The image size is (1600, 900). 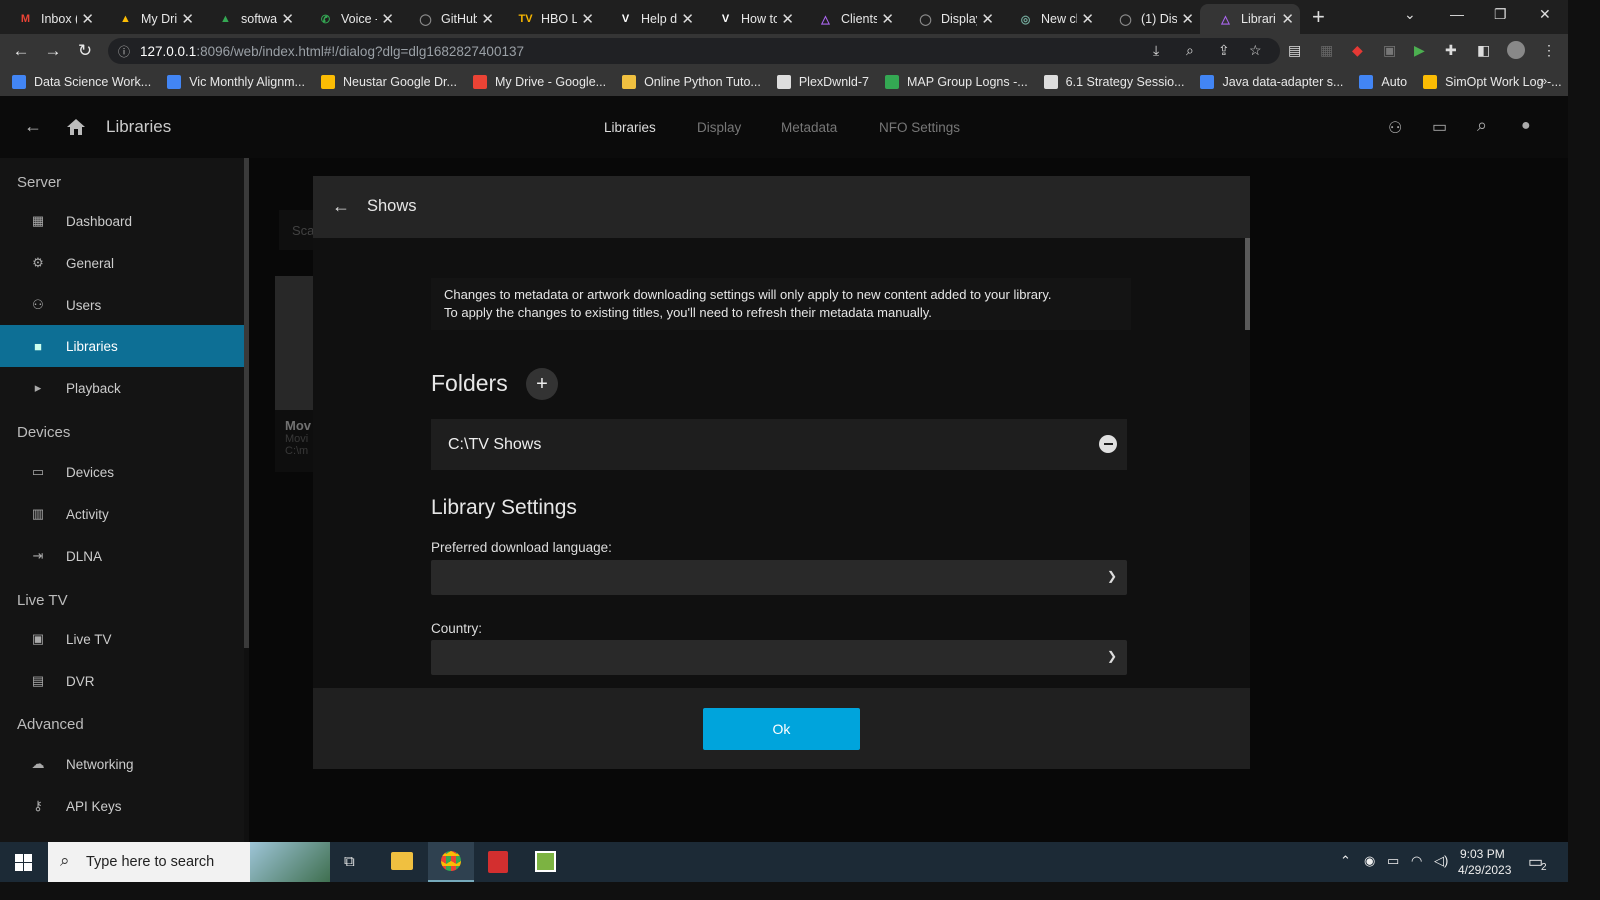 What do you see at coordinates (341, 206) in the screenshot?
I see `dialog-back-icon: ←` at bounding box center [341, 206].